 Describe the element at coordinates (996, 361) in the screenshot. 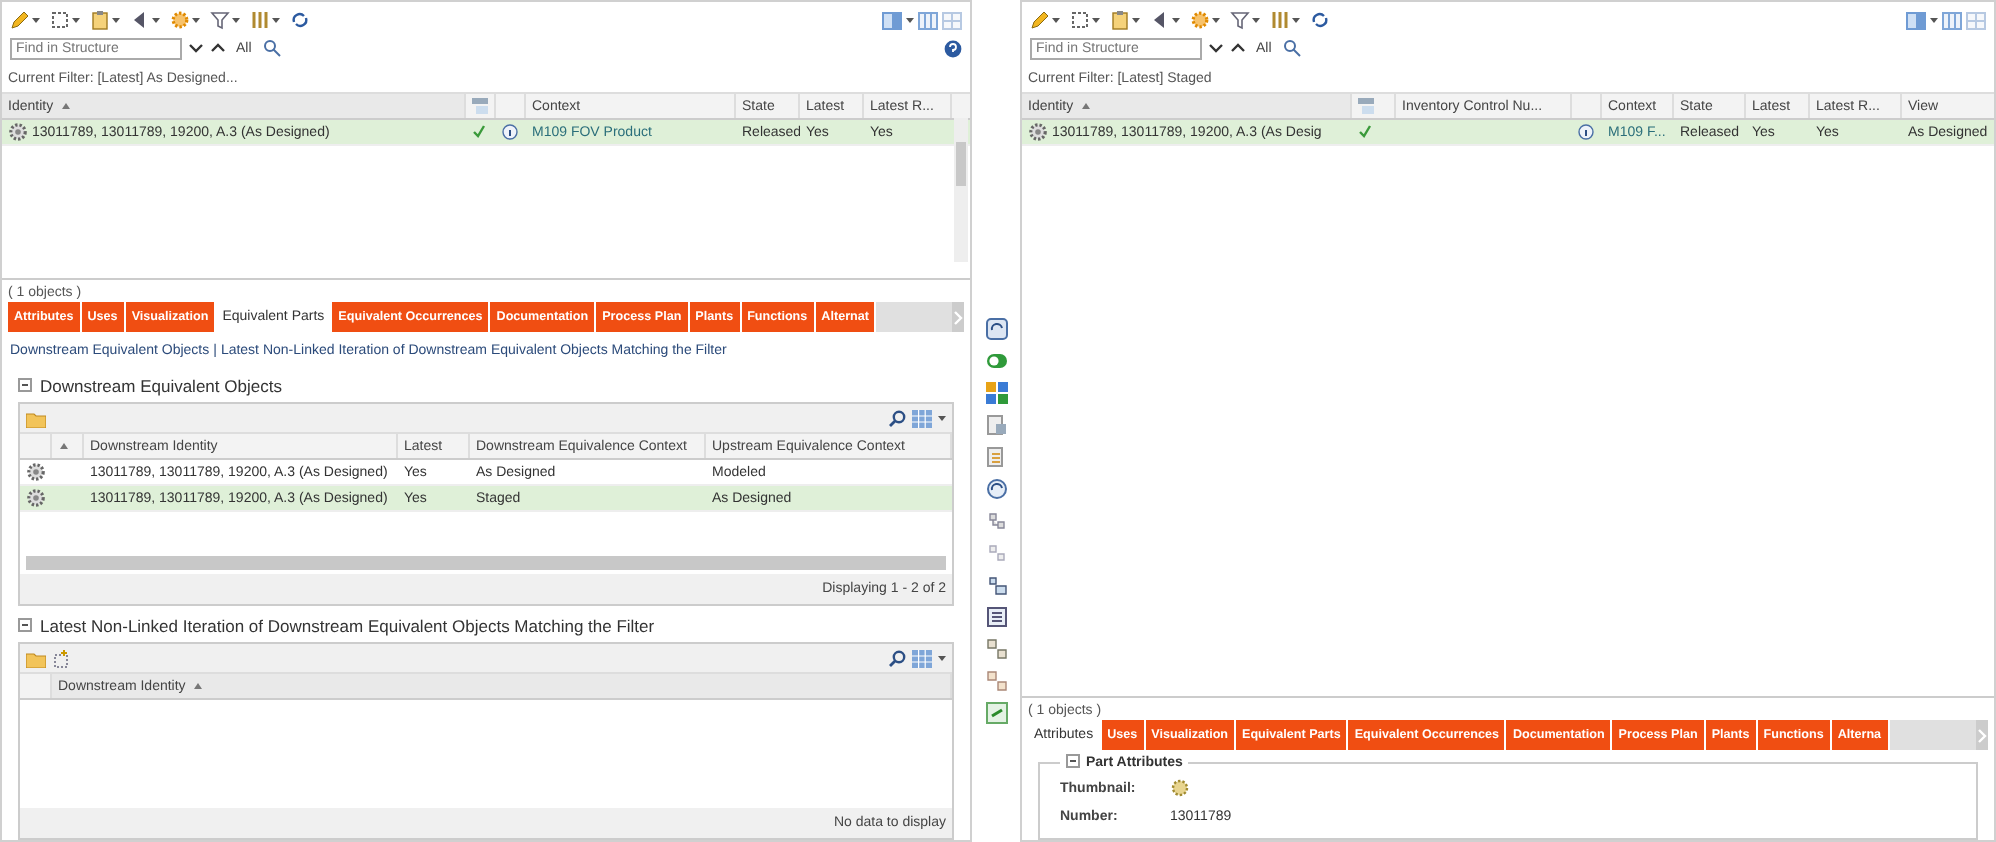

I see `toggle-icon` at that location.